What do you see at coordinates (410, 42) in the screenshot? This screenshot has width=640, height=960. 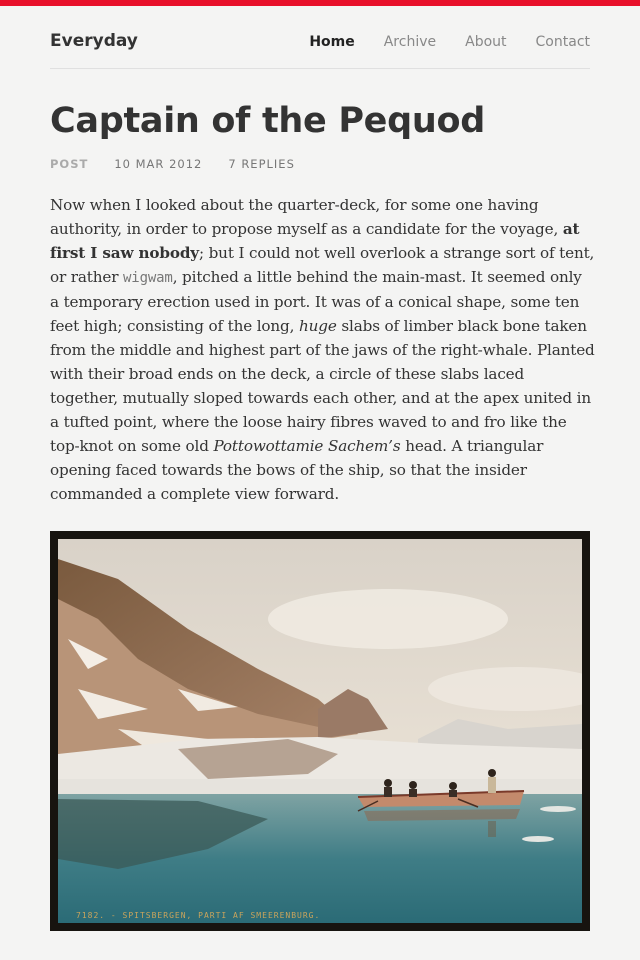 I see `nav-item-archive: Archive` at bounding box center [410, 42].